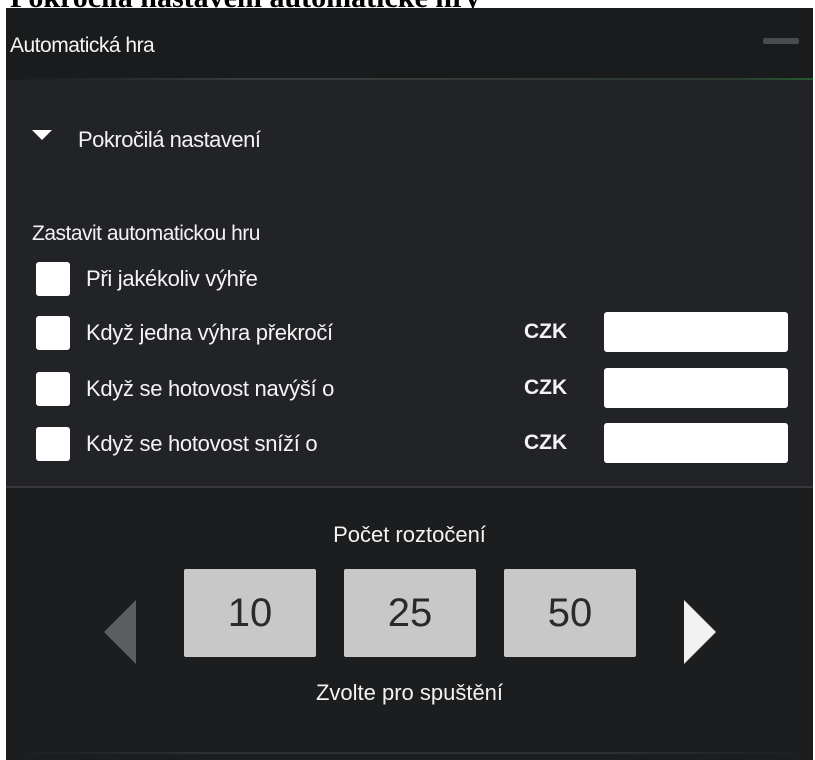  What do you see at coordinates (172, 278) in the screenshot?
I see `any-win-label: Při jakékoliv výhře` at bounding box center [172, 278].